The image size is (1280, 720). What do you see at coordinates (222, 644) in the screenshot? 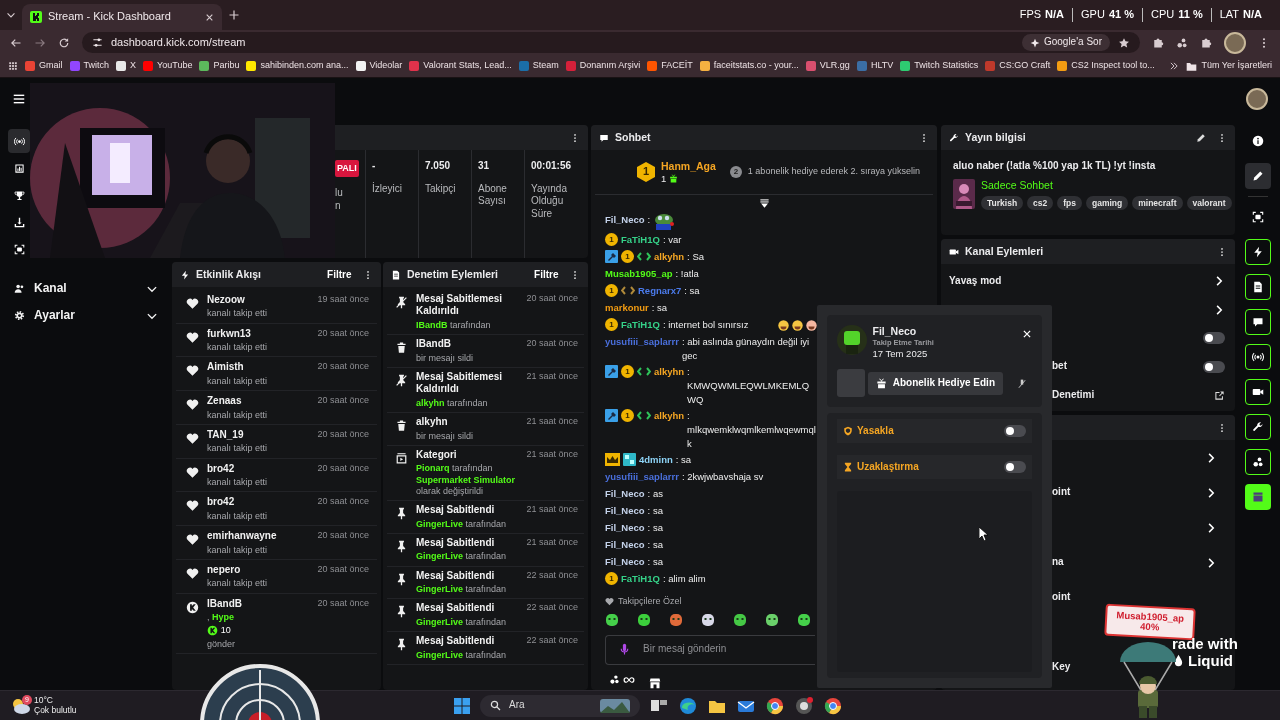
I see `event-text: gönder` at bounding box center [222, 644].